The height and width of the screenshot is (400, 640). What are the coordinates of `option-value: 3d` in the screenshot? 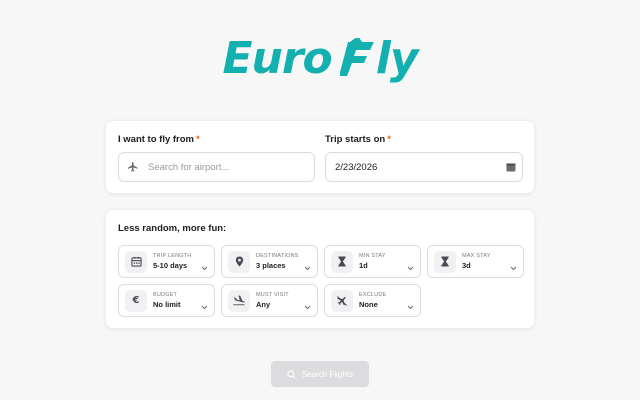 It's located at (466, 265).